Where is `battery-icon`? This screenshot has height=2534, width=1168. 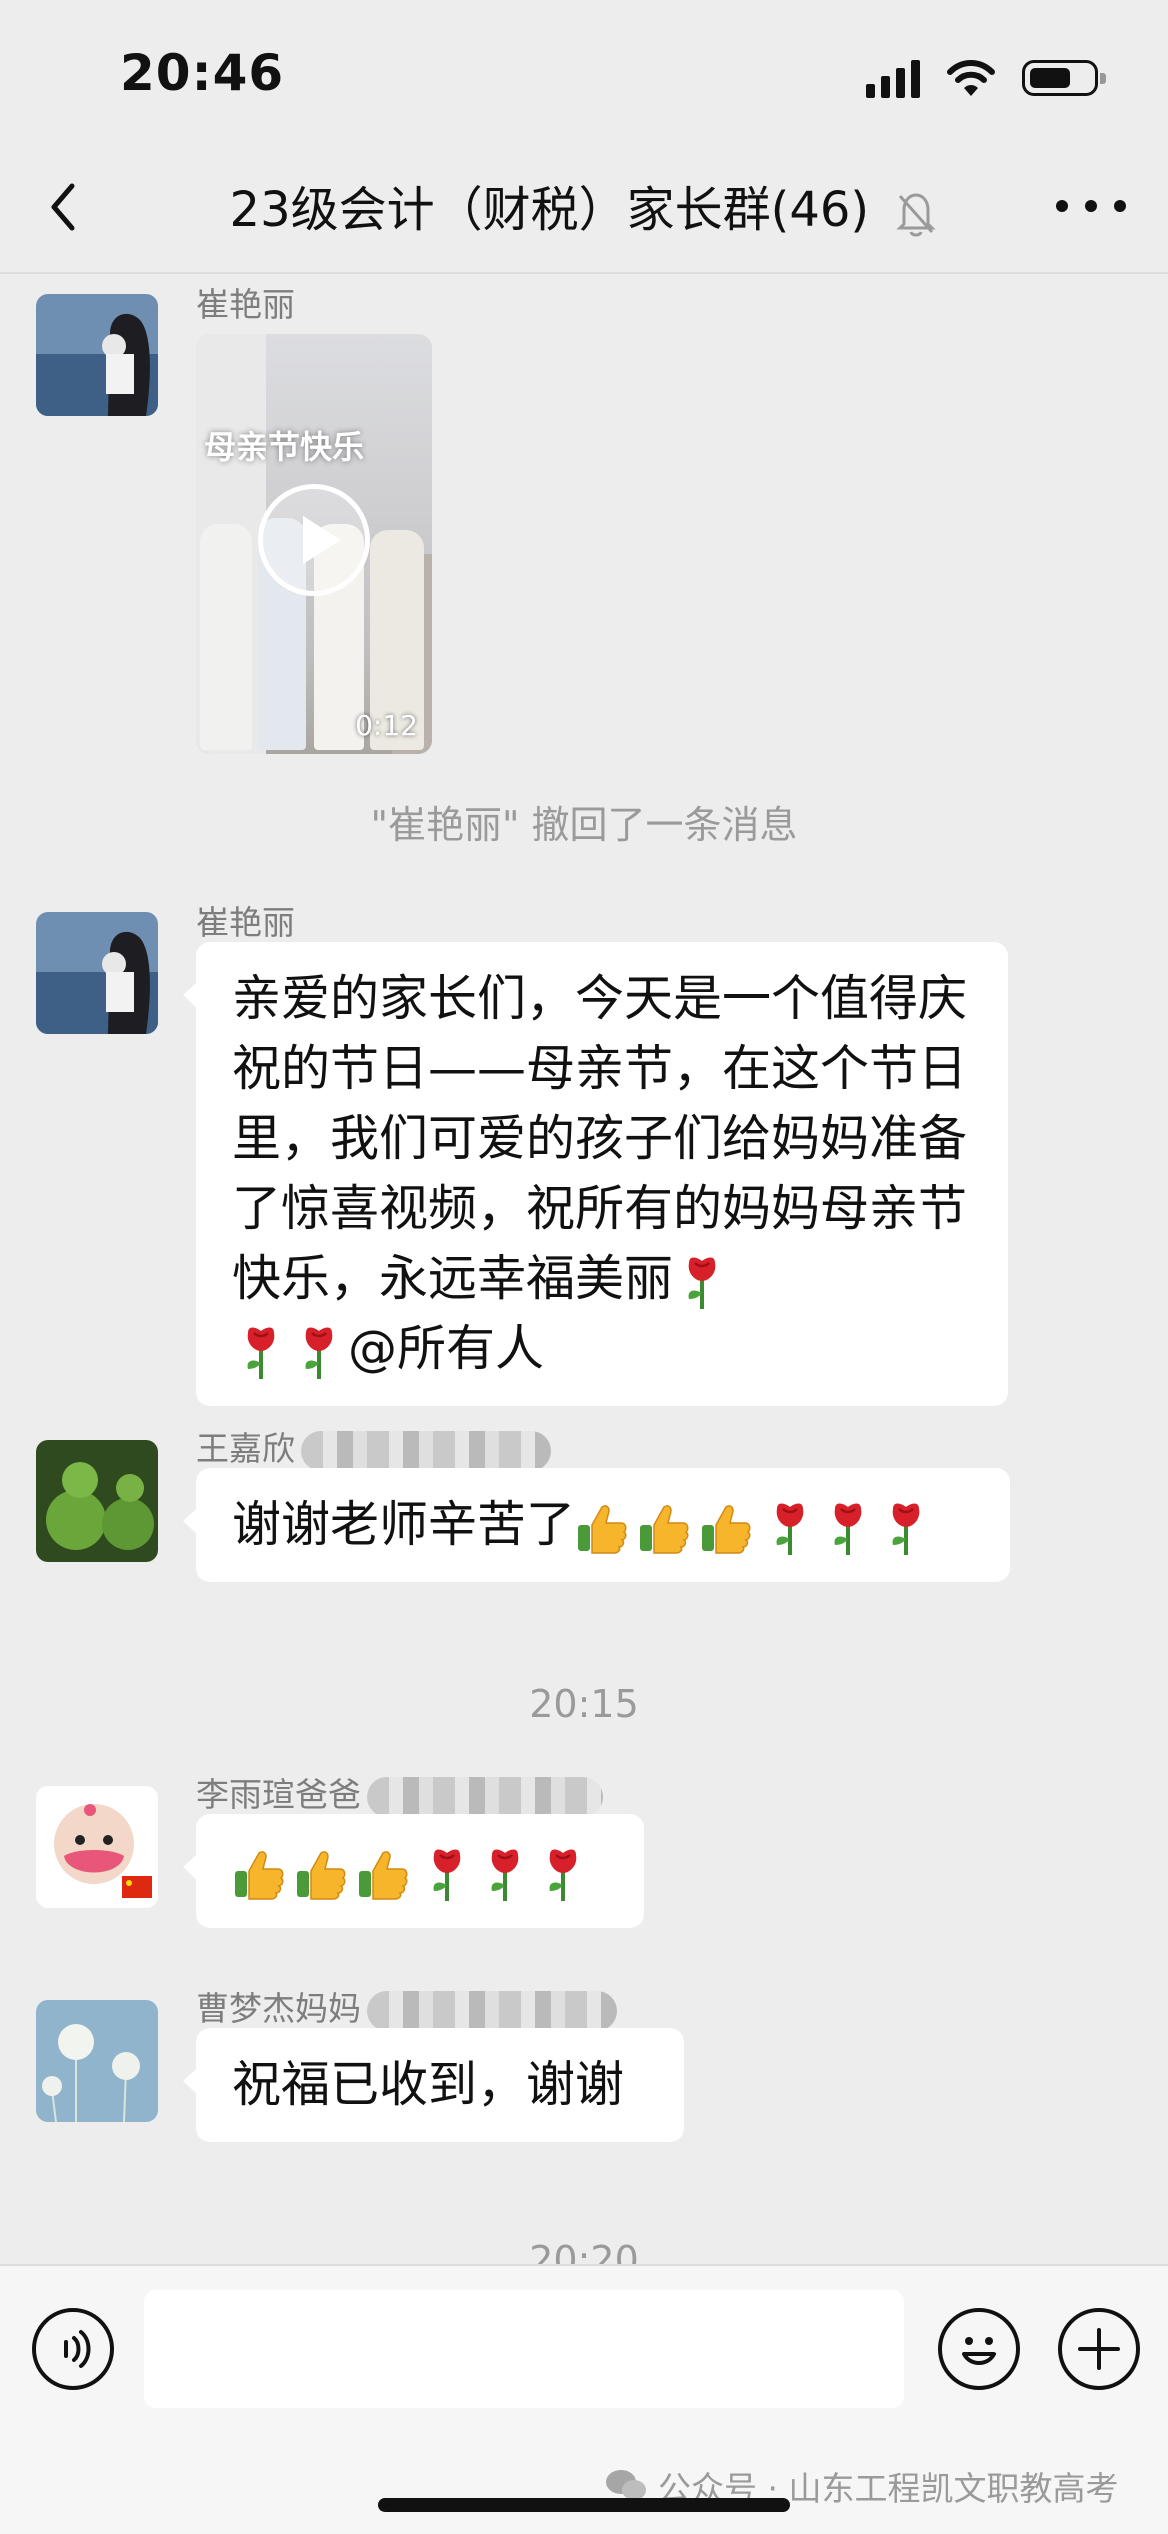
battery-icon is located at coordinates (1064, 78).